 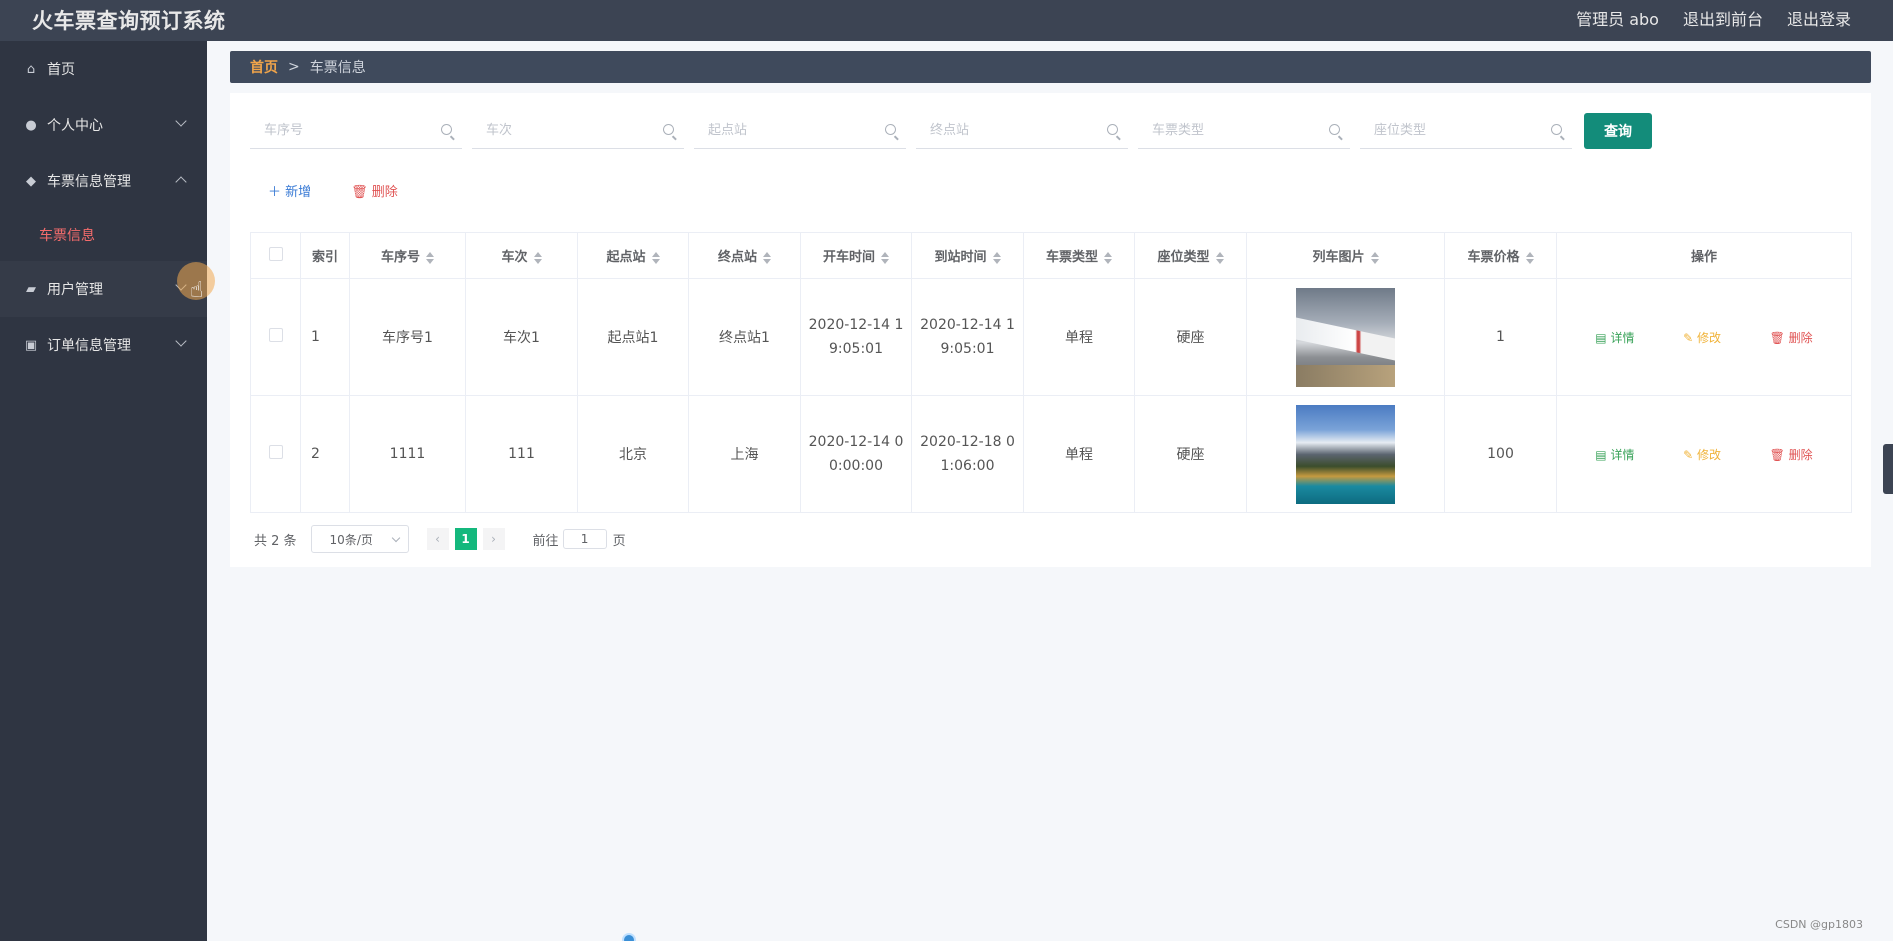 What do you see at coordinates (75, 290) in the screenshot?
I see `sidebar-item-label: 用户管理` at bounding box center [75, 290].